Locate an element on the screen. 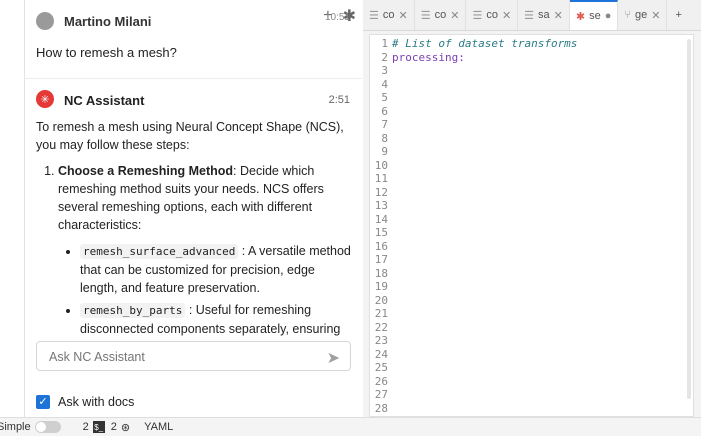 The height and width of the screenshot is (436, 701). line-number: 28 is located at coordinates (381, 408).